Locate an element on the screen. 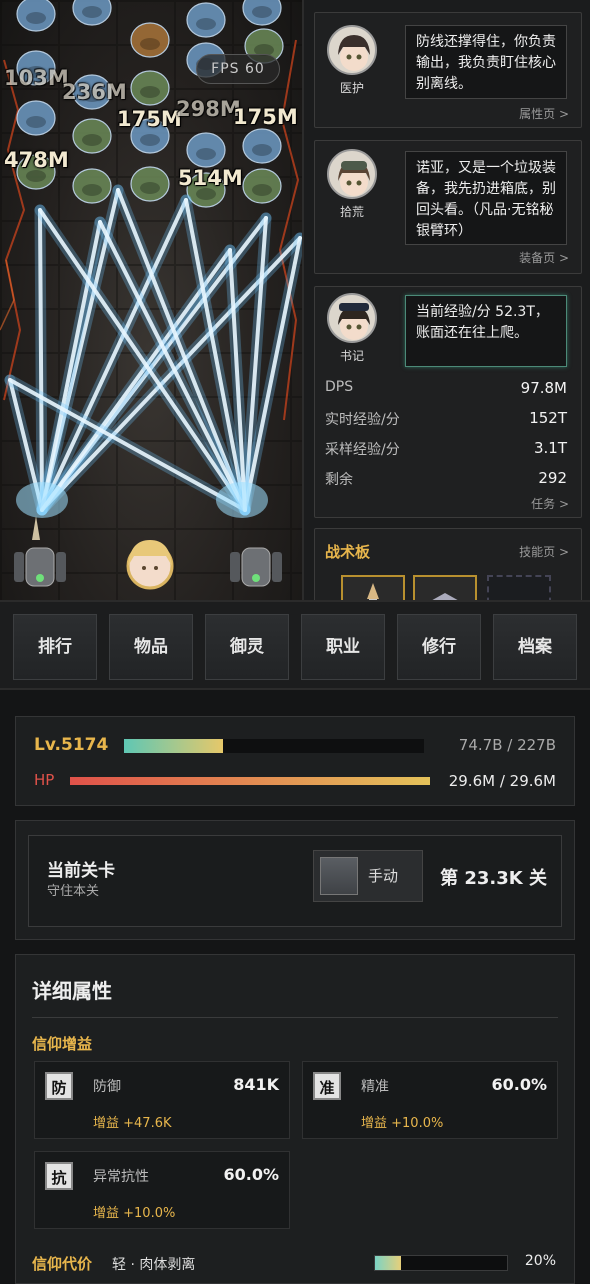 The height and width of the screenshot is (1284, 590). level-label: Lv.5174 is located at coordinates (71, 745).